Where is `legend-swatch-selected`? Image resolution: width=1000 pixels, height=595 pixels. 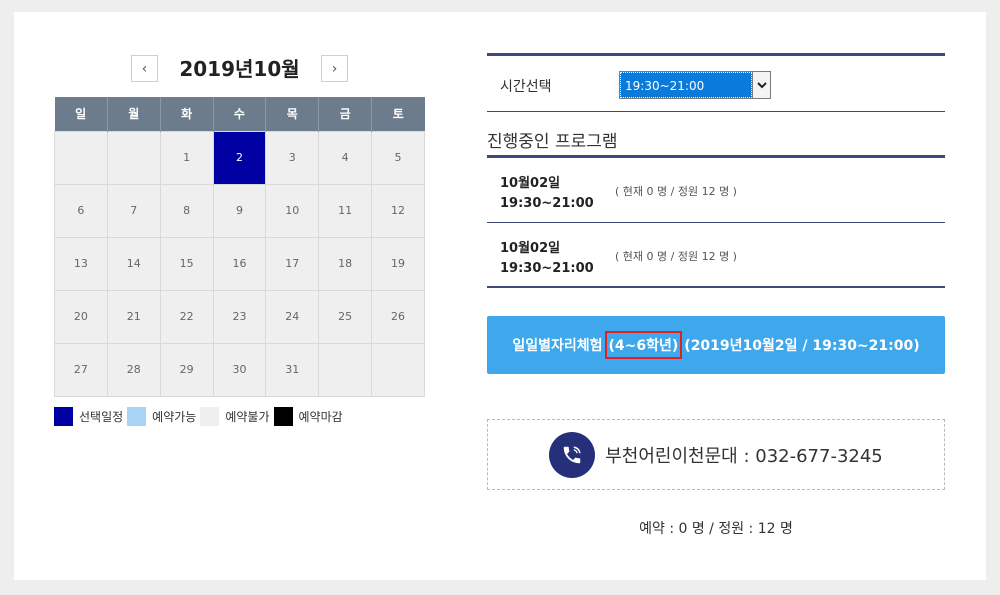
legend-swatch-selected is located at coordinates (63, 416).